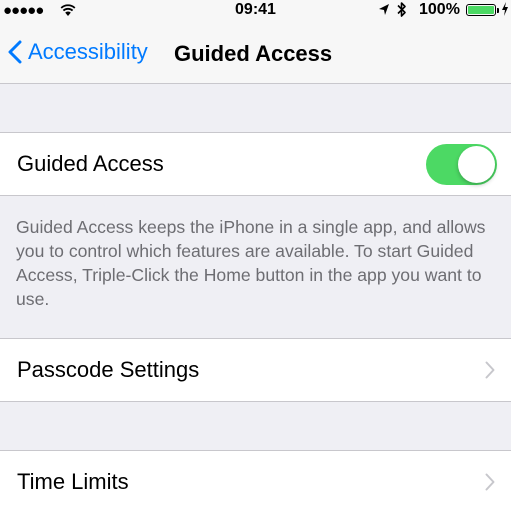 The width and height of the screenshot is (511, 511). What do you see at coordinates (384, 12) in the screenshot?
I see `location-arrow-icon` at bounding box center [384, 12].